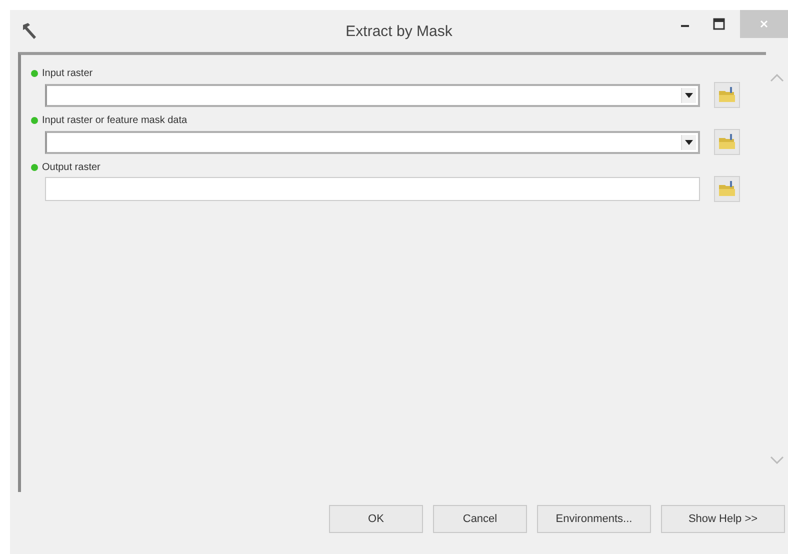 The image size is (788, 554). What do you see at coordinates (399, 31) in the screenshot?
I see `window-title: Extract by Mask` at bounding box center [399, 31].